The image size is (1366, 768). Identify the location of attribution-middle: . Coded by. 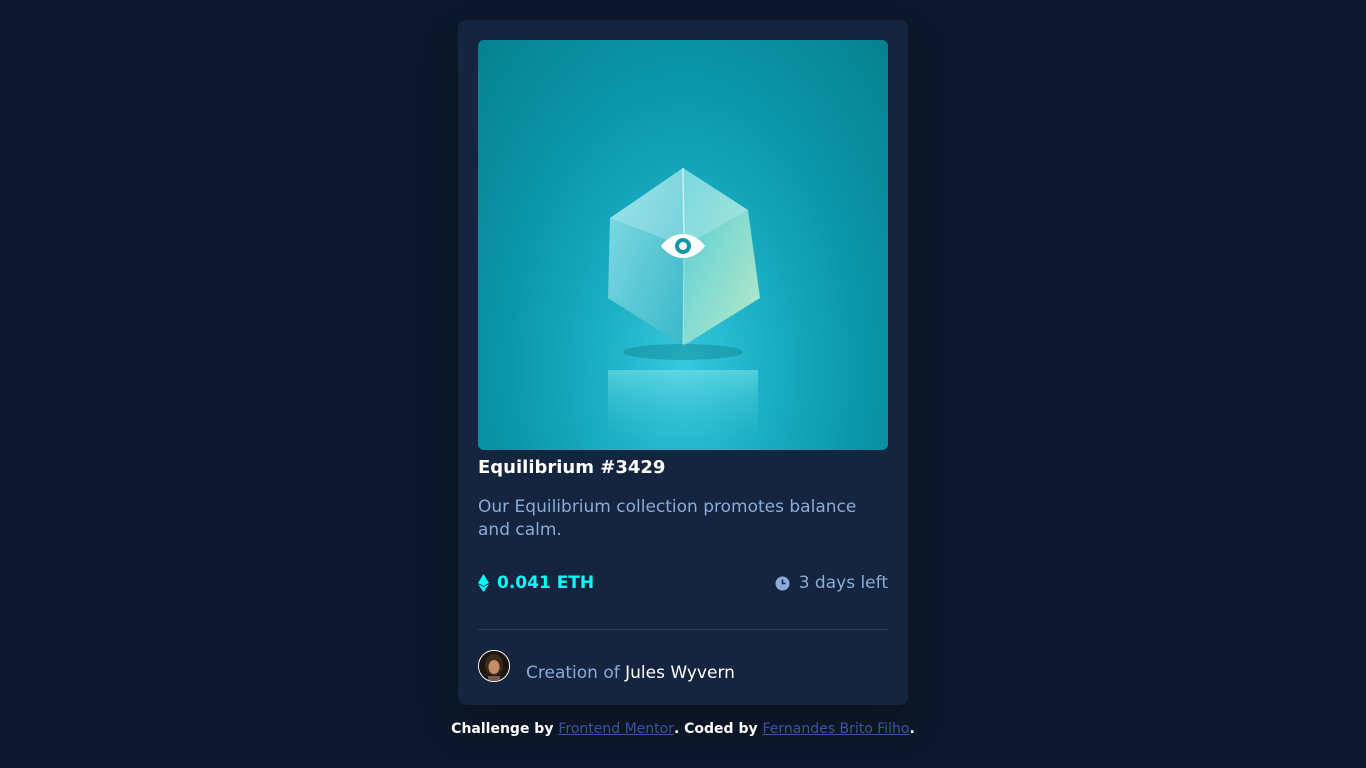
(718, 729).